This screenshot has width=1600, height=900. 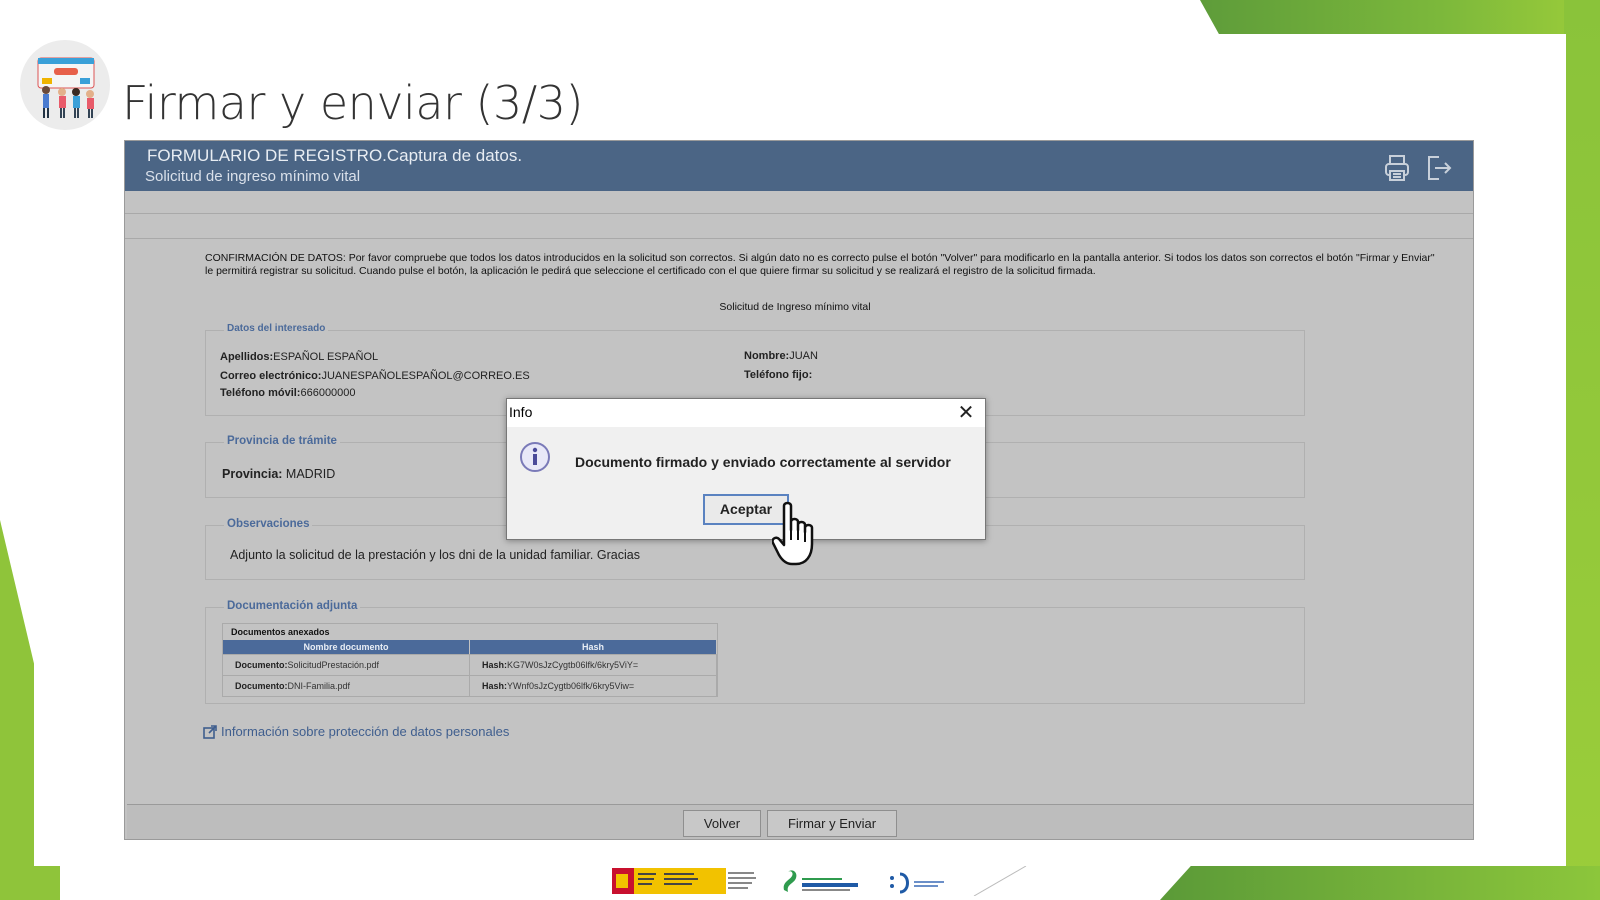 What do you see at coordinates (803, 356) in the screenshot?
I see `nombre-value: JUAN` at bounding box center [803, 356].